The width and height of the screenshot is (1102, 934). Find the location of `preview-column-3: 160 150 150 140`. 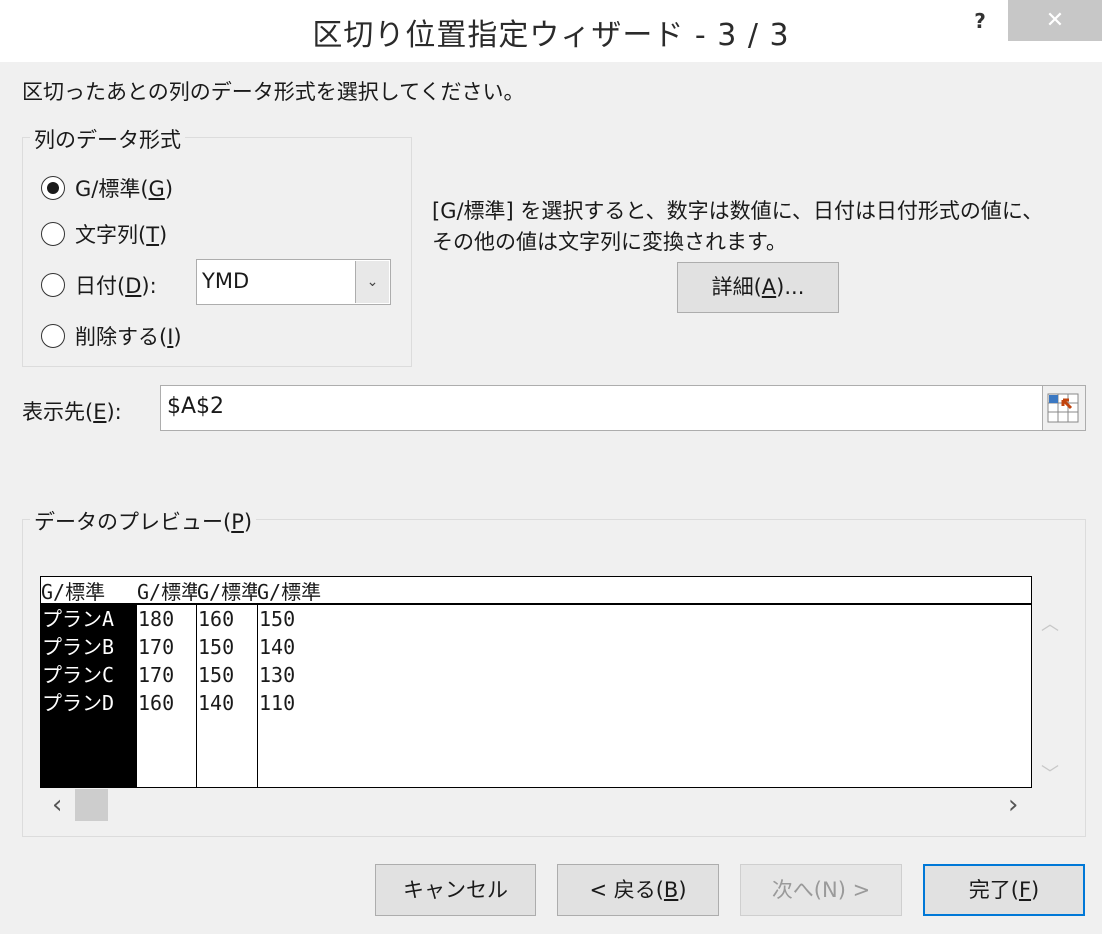

preview-column-3: 160 150 150 140 is located at coordinates (227, 696).